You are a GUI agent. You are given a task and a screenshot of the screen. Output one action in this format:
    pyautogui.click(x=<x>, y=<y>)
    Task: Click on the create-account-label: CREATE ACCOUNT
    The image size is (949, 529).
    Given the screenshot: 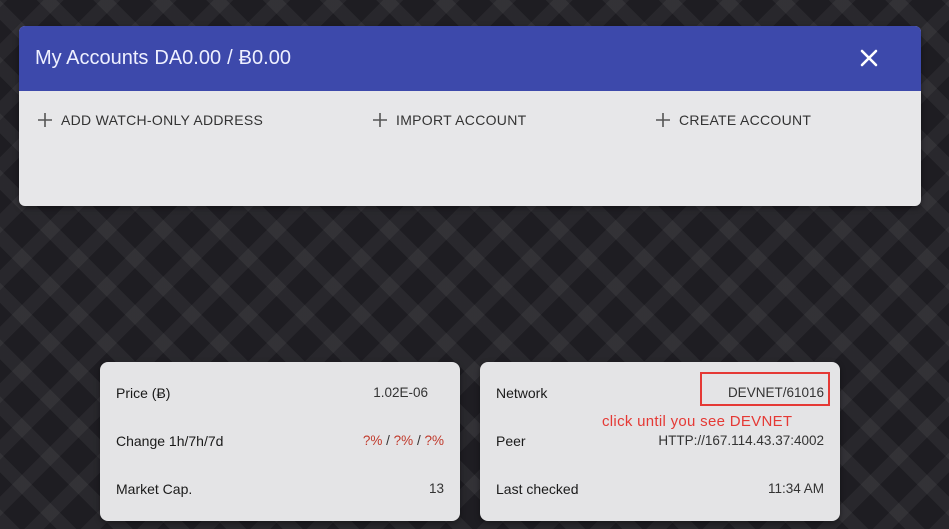 What is the action you would take?
    pyautogui.click(x=745, y=120)
    